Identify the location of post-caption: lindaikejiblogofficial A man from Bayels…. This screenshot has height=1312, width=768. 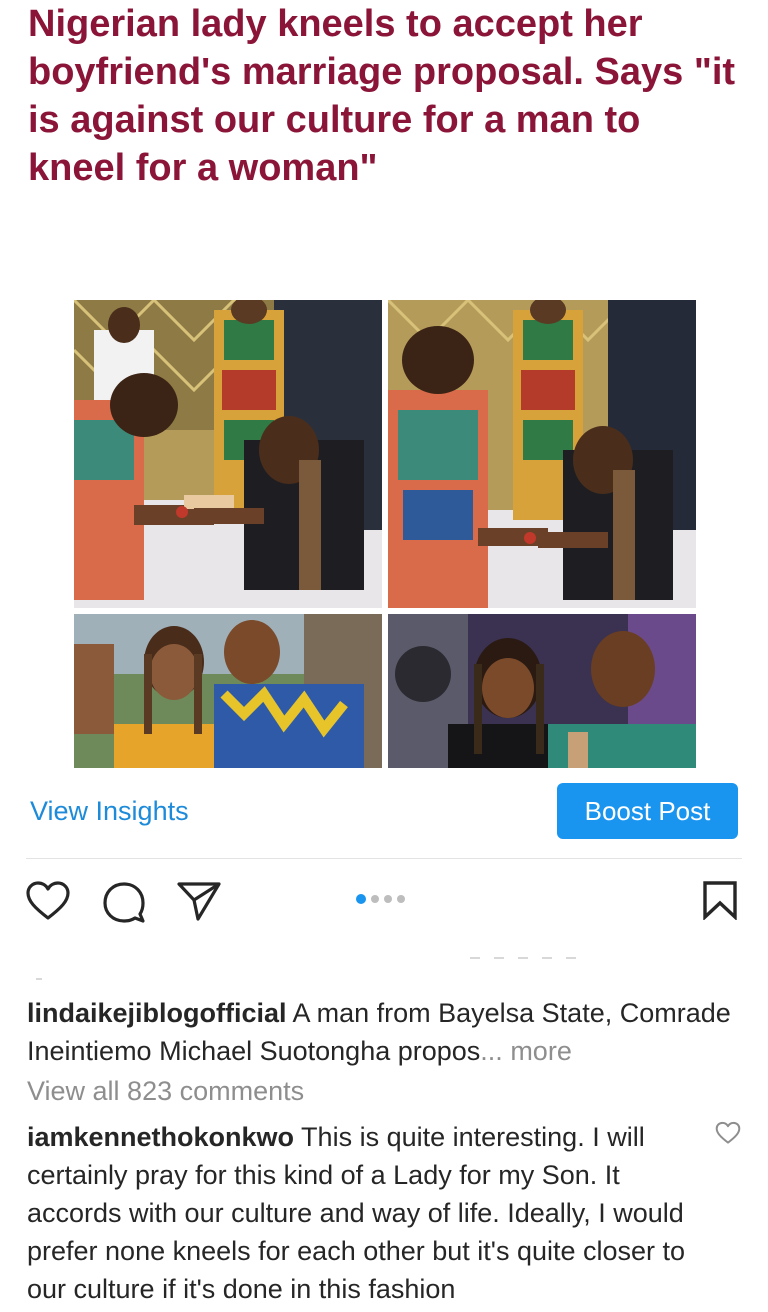
(383, 1032).